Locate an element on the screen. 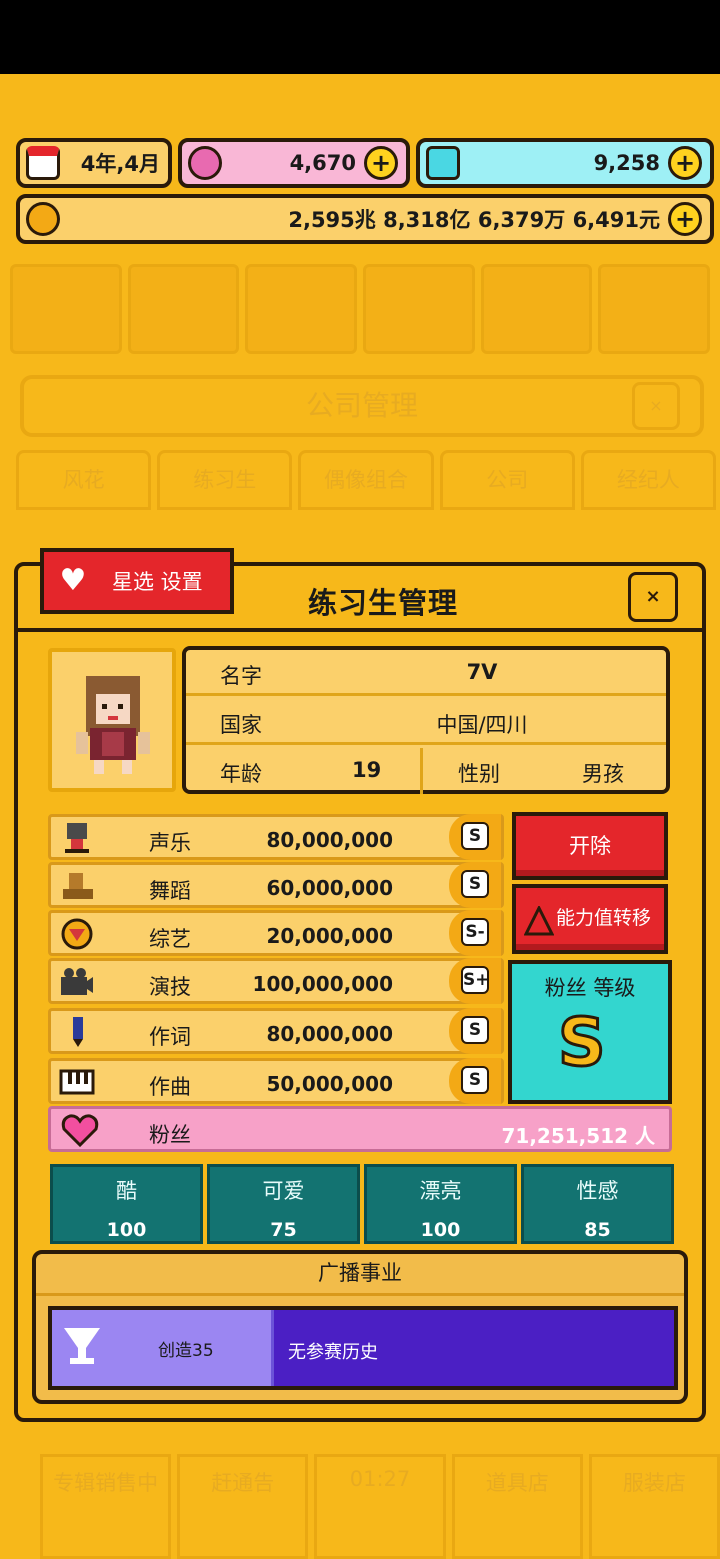 The width and height of the screenshot is (720, 1559). status-bar is located at coordinates (360, 37).